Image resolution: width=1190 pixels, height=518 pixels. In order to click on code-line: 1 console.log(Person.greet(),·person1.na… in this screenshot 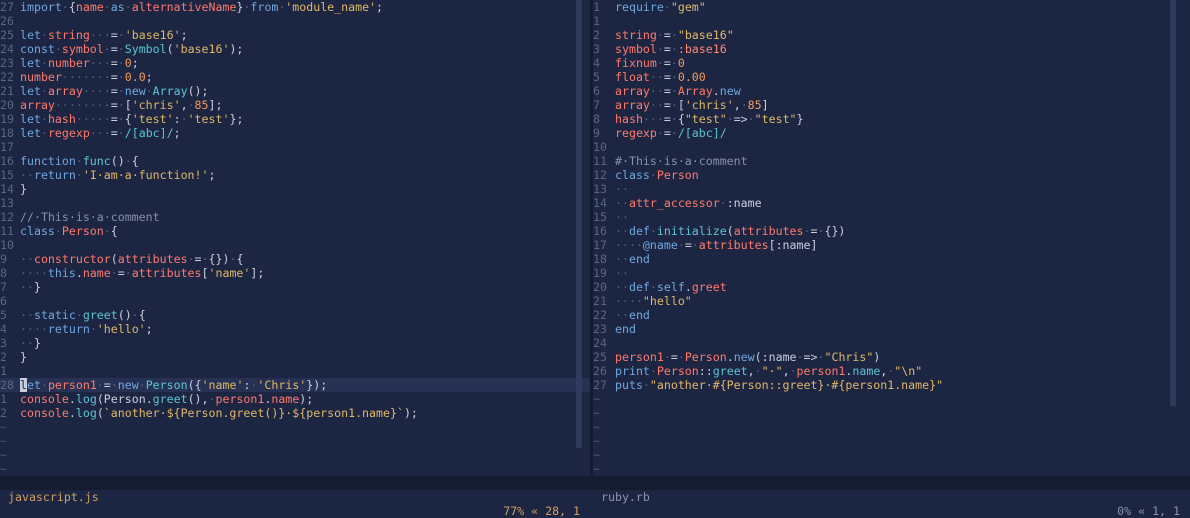, I will do `click(295, 399)`.